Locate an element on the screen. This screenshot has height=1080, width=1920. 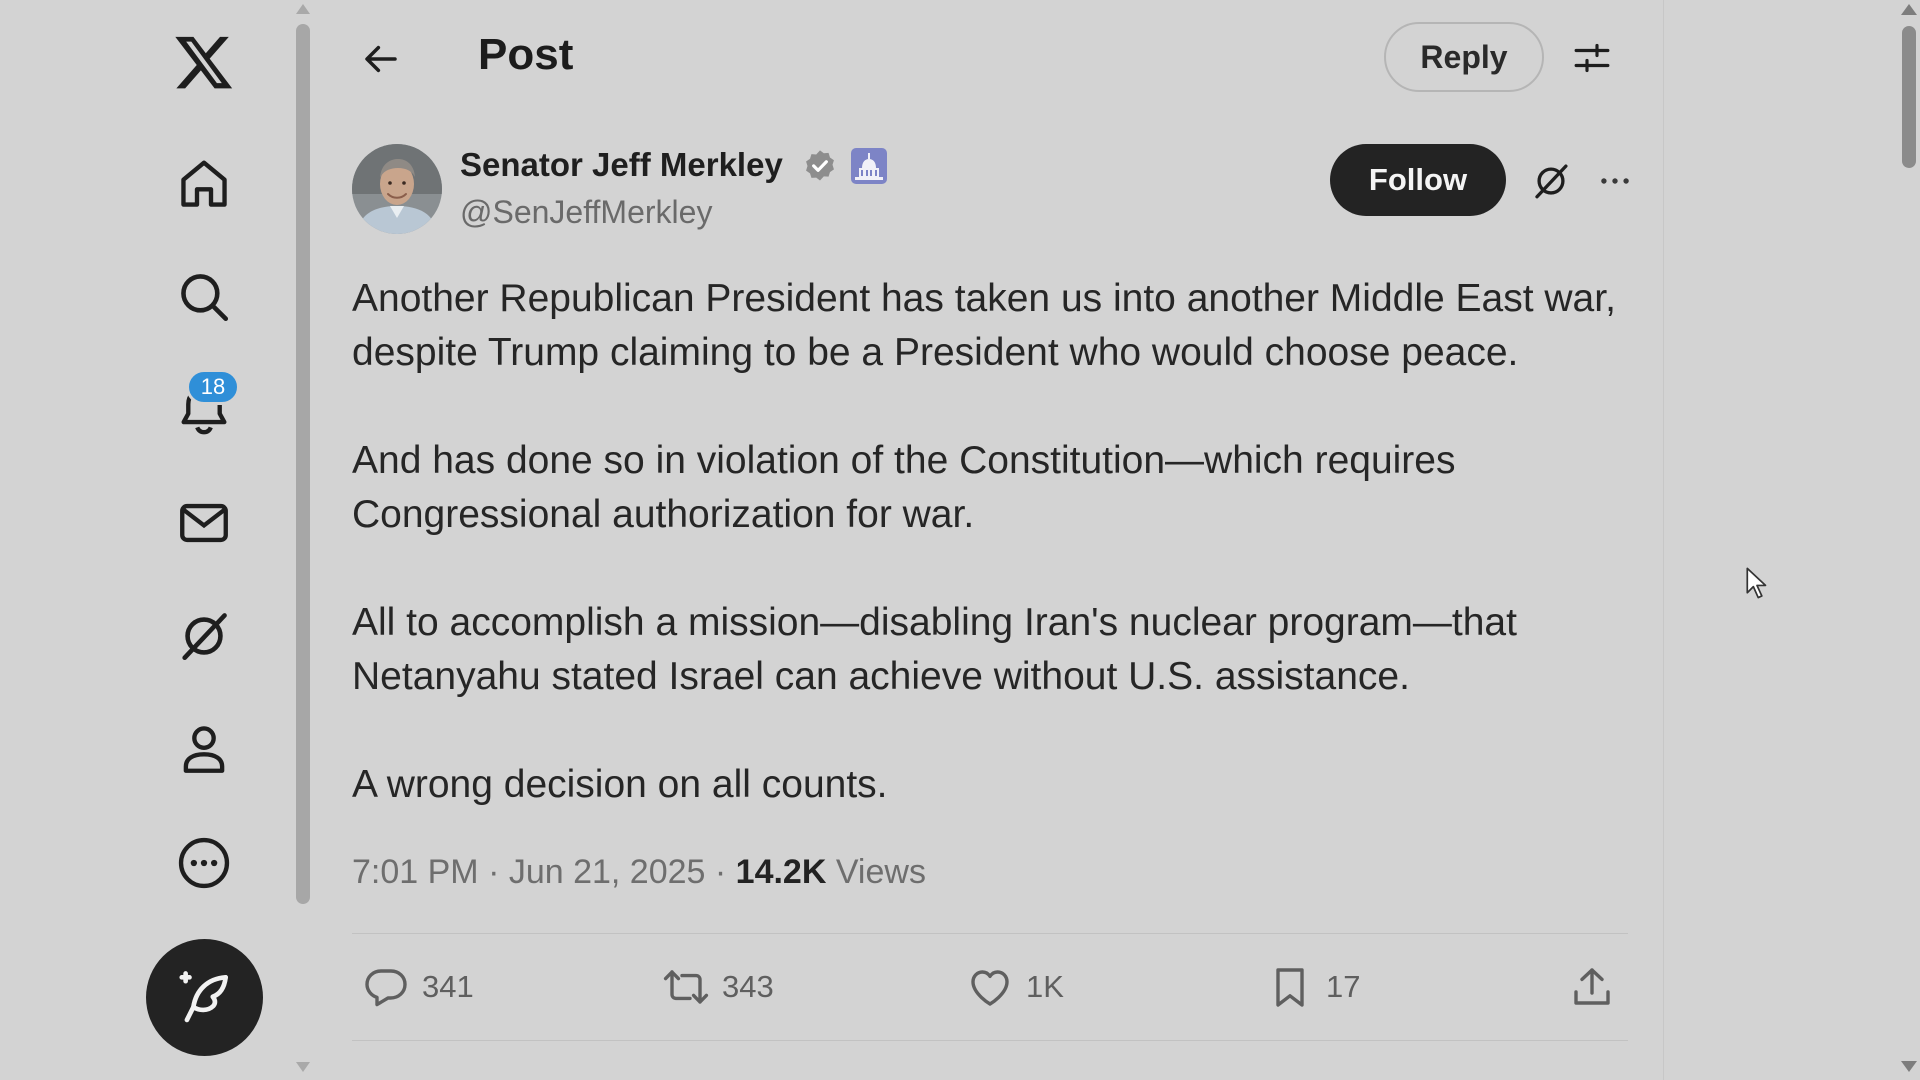
compose-feather-icon is located at coordinates (203, 996).